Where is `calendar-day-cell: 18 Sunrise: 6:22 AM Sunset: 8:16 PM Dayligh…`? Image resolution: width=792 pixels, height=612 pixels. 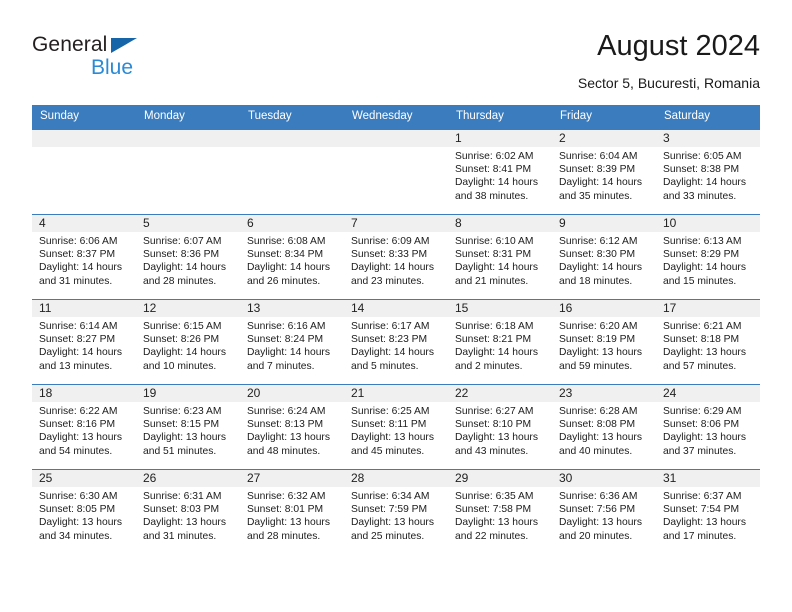 calendar-day-cell: 18 Sunrise: 6:22 AM Sunset: 8:16 PM Dayligh… is located at coordinates (84, 427).